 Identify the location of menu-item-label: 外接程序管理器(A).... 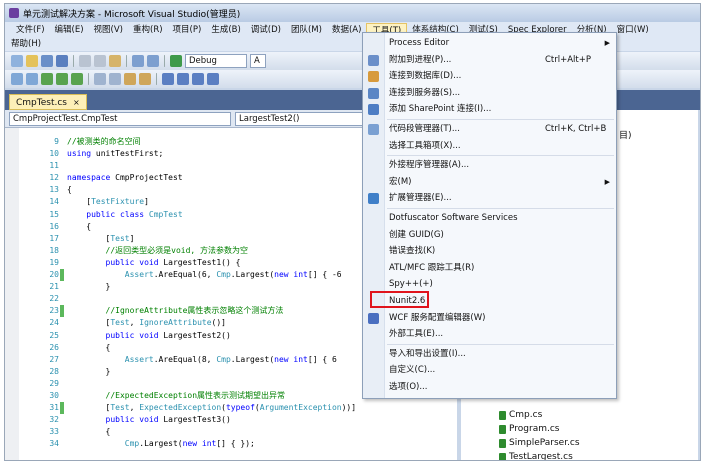
(429, 165).